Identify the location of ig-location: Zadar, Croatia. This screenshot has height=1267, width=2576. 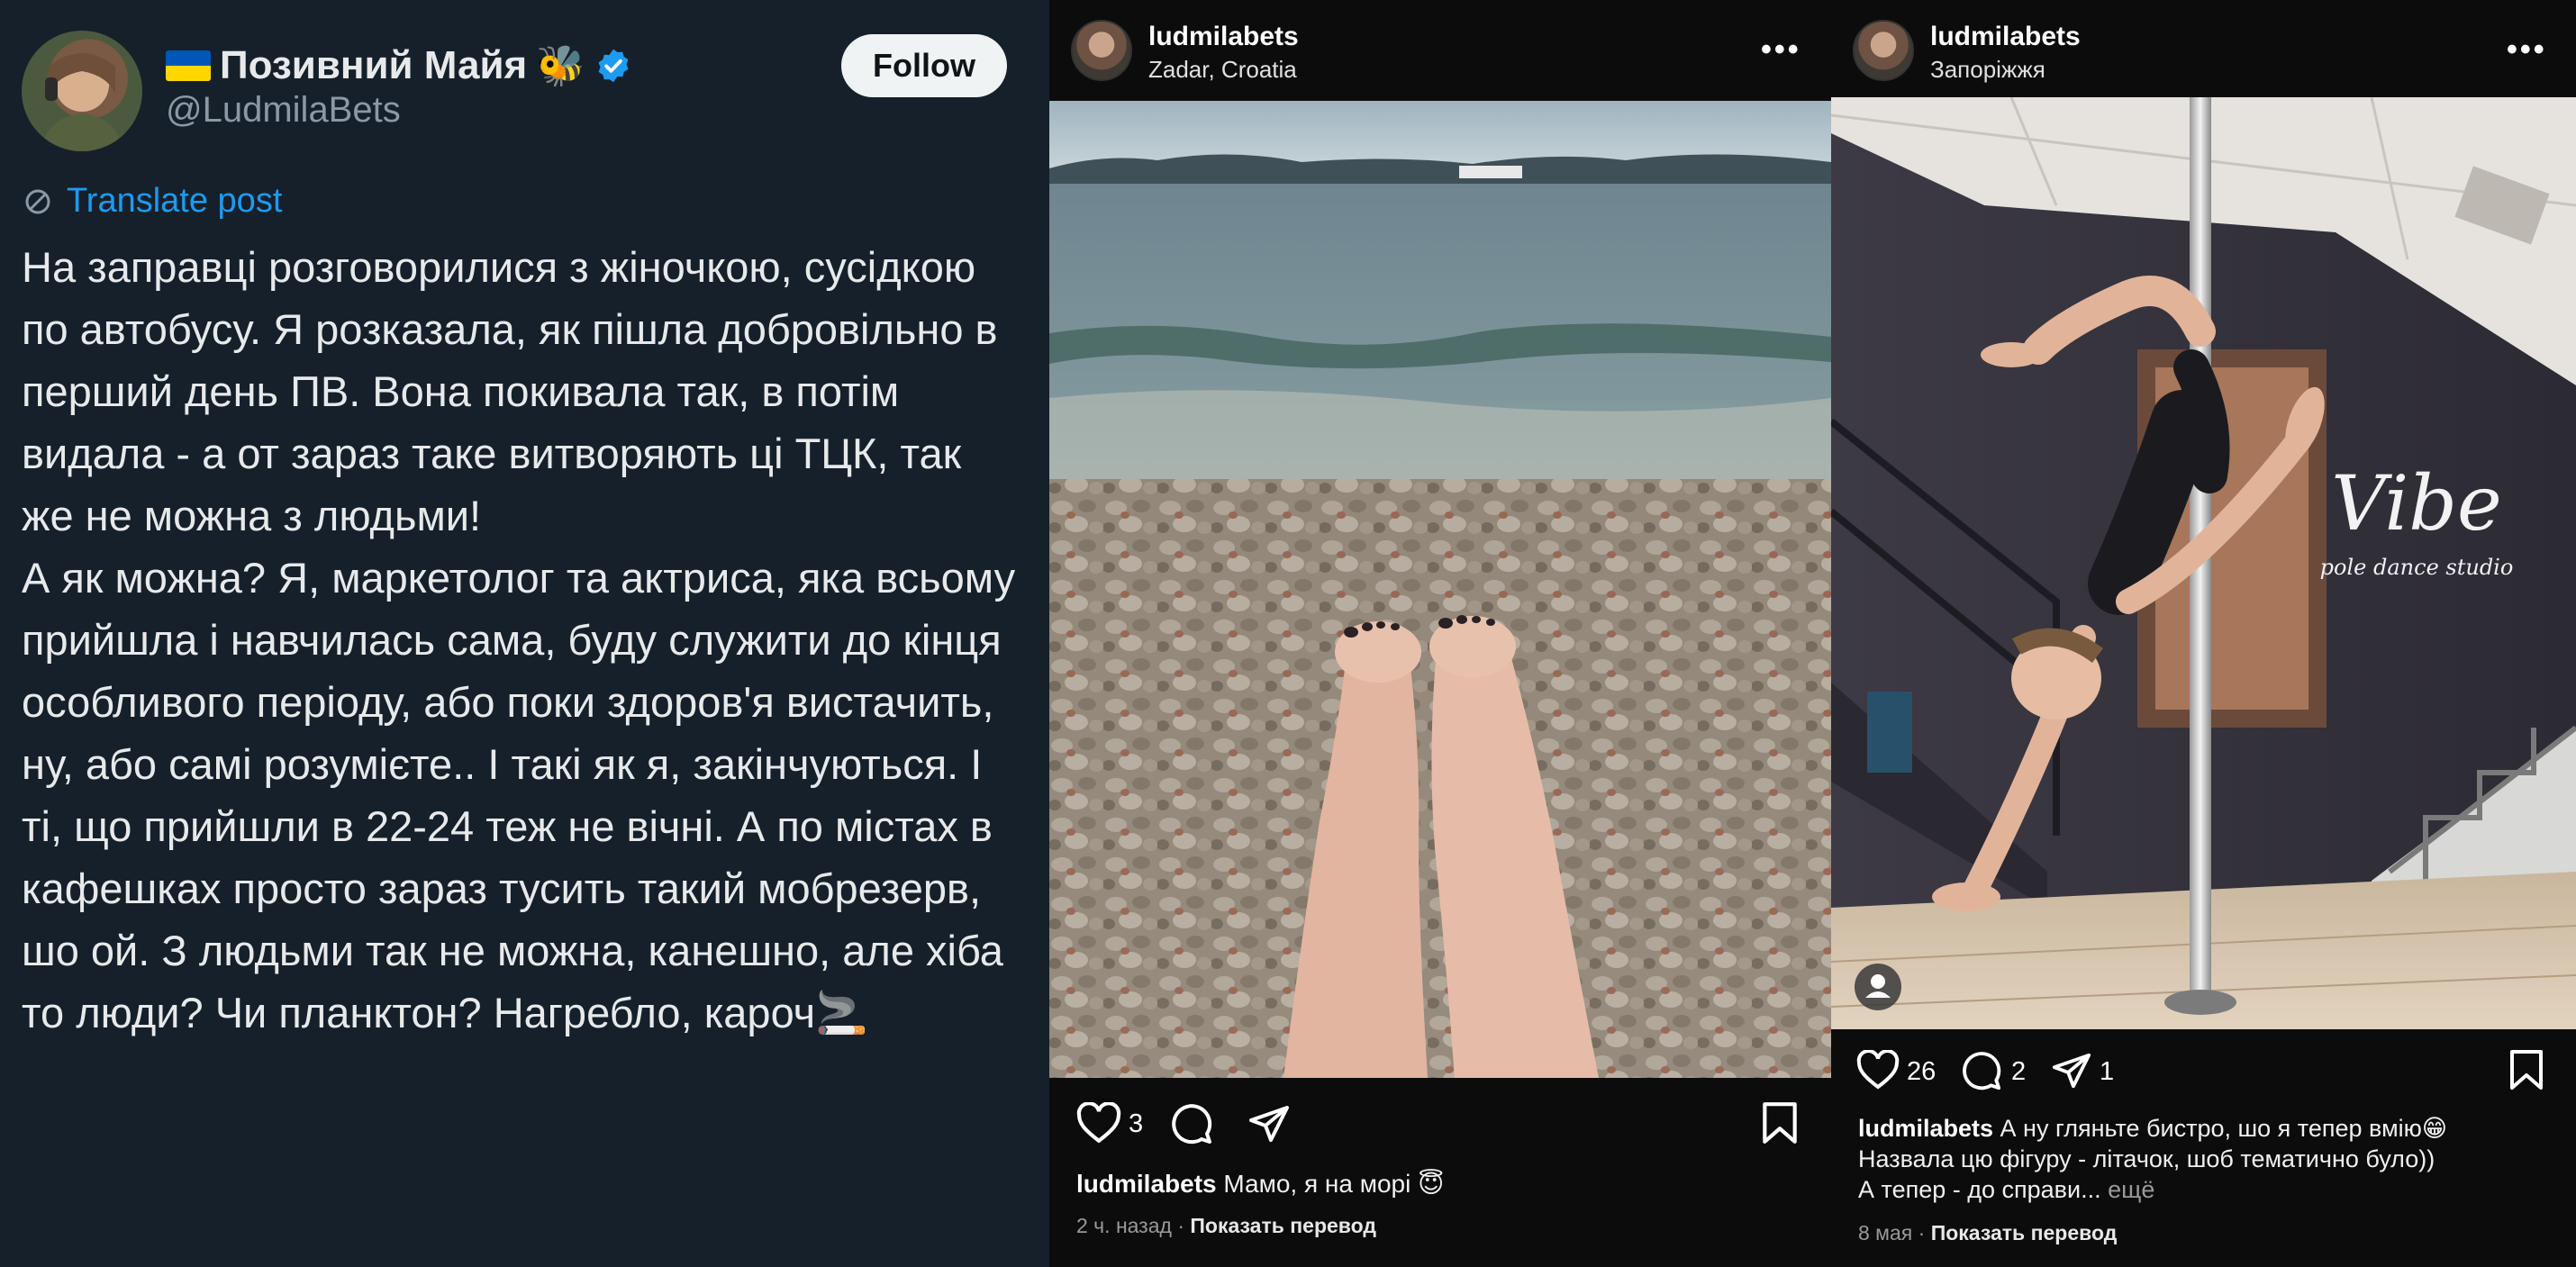
(1222, 70).